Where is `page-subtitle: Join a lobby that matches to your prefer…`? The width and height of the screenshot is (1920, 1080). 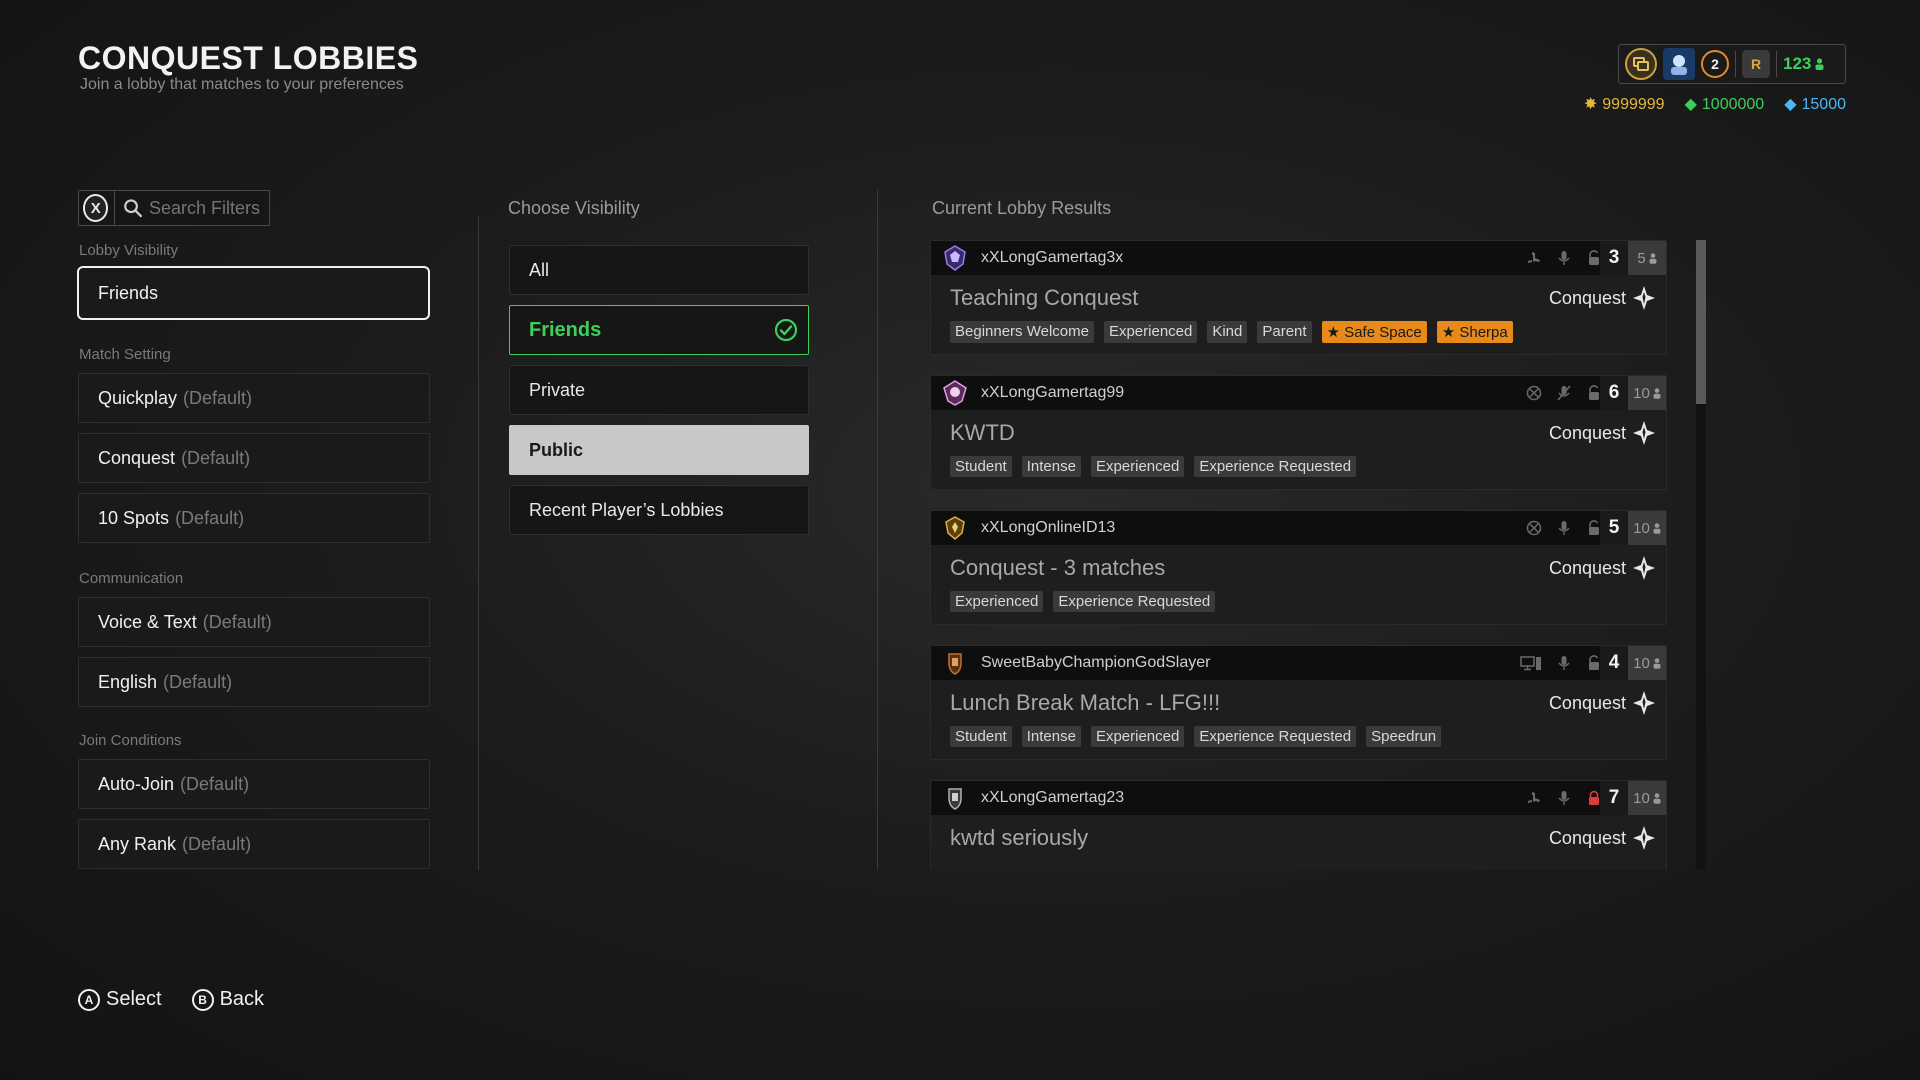
page-subtitle: Join a lobby that matches to your prefer… is located at coordinates (242, 84).